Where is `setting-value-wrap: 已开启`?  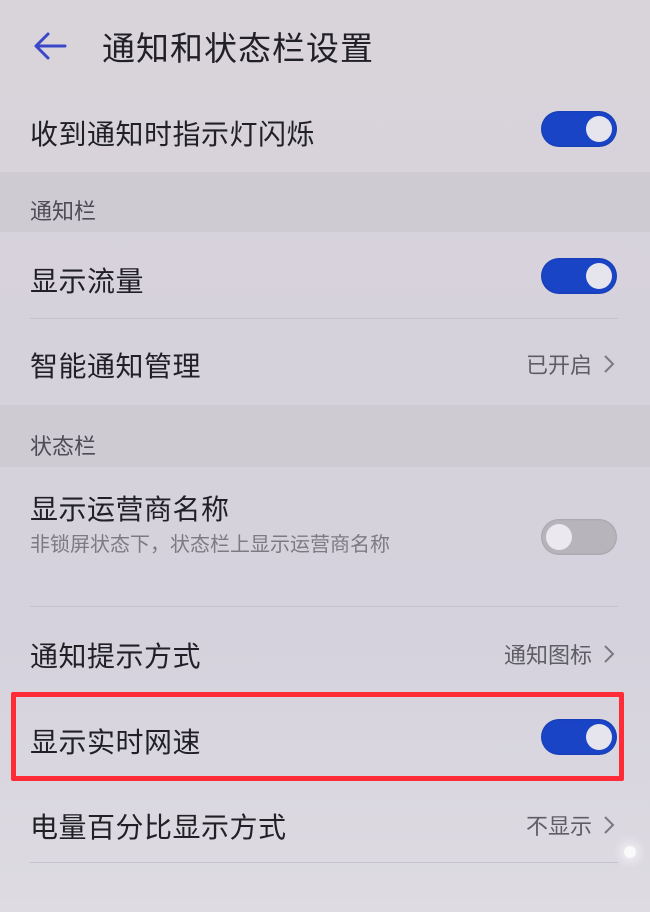 setting-value-wrap: 已开启 is located at coordinates (571, 364).